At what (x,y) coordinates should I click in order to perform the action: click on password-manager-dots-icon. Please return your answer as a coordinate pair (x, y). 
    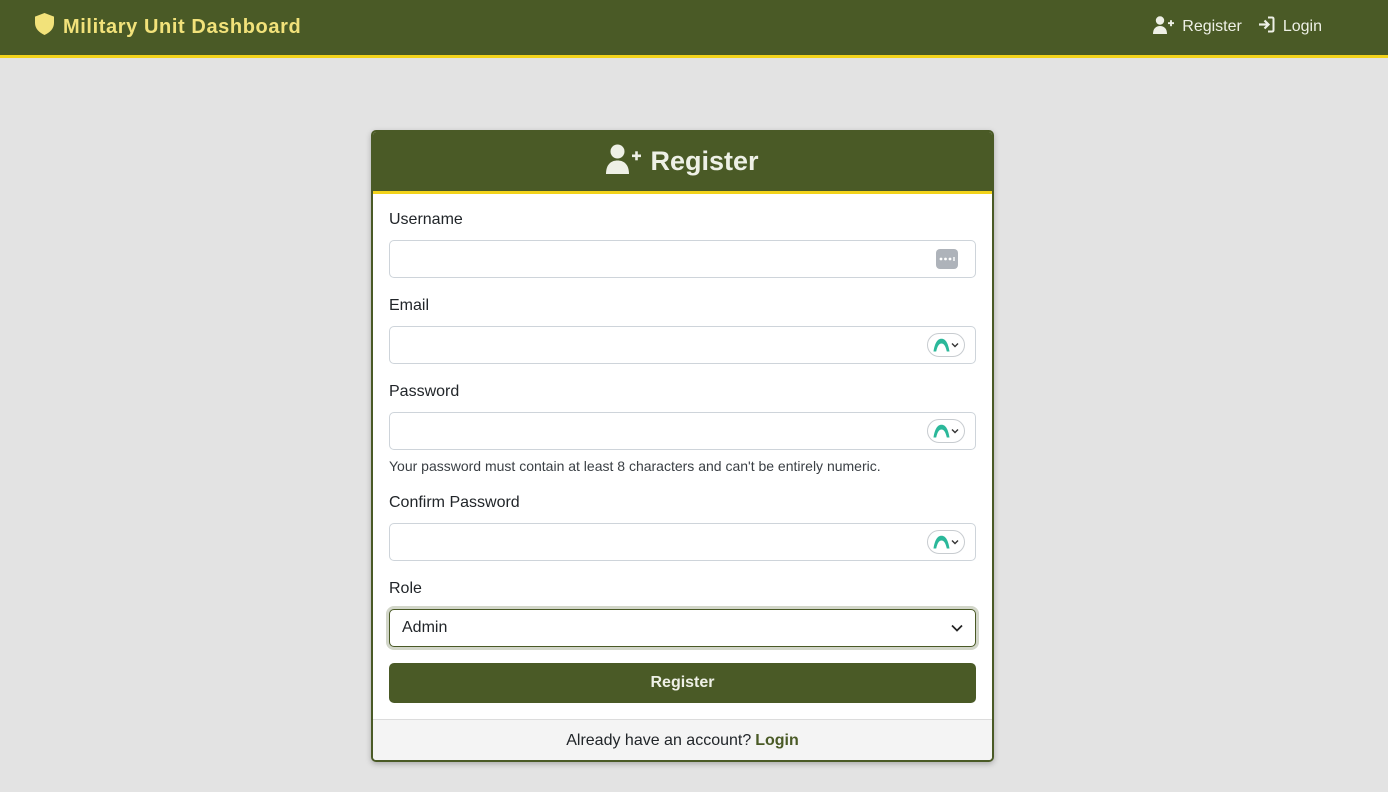
    Looking at the image, I should click on (947, 259).